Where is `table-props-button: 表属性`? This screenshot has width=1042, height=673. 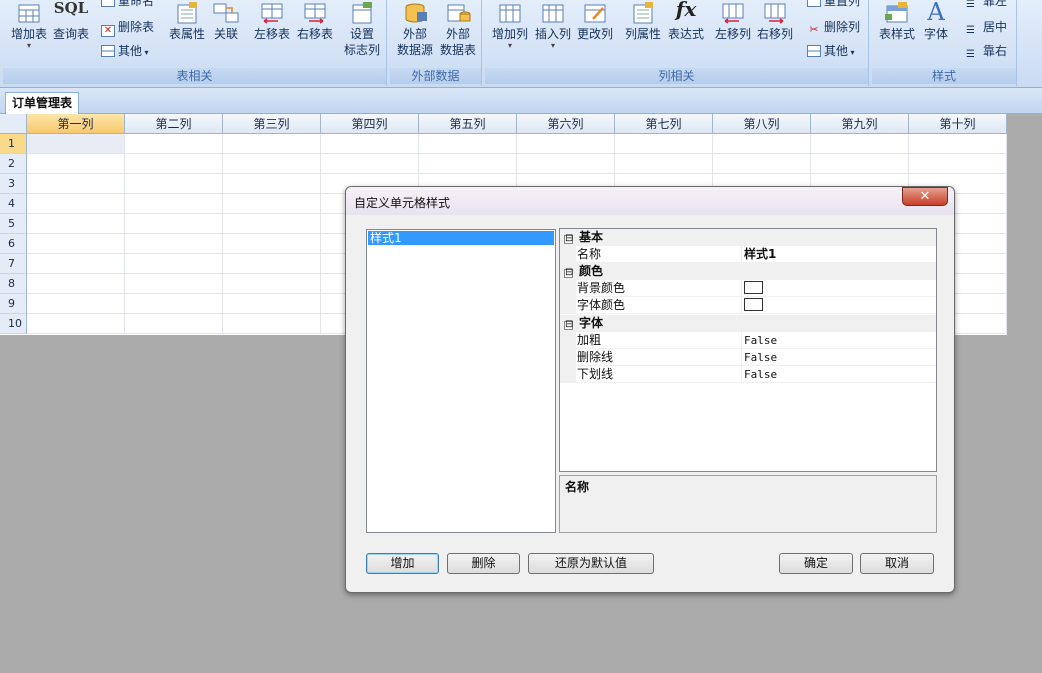 table-props-button: 表属性 is located at coordinates (187, 21).